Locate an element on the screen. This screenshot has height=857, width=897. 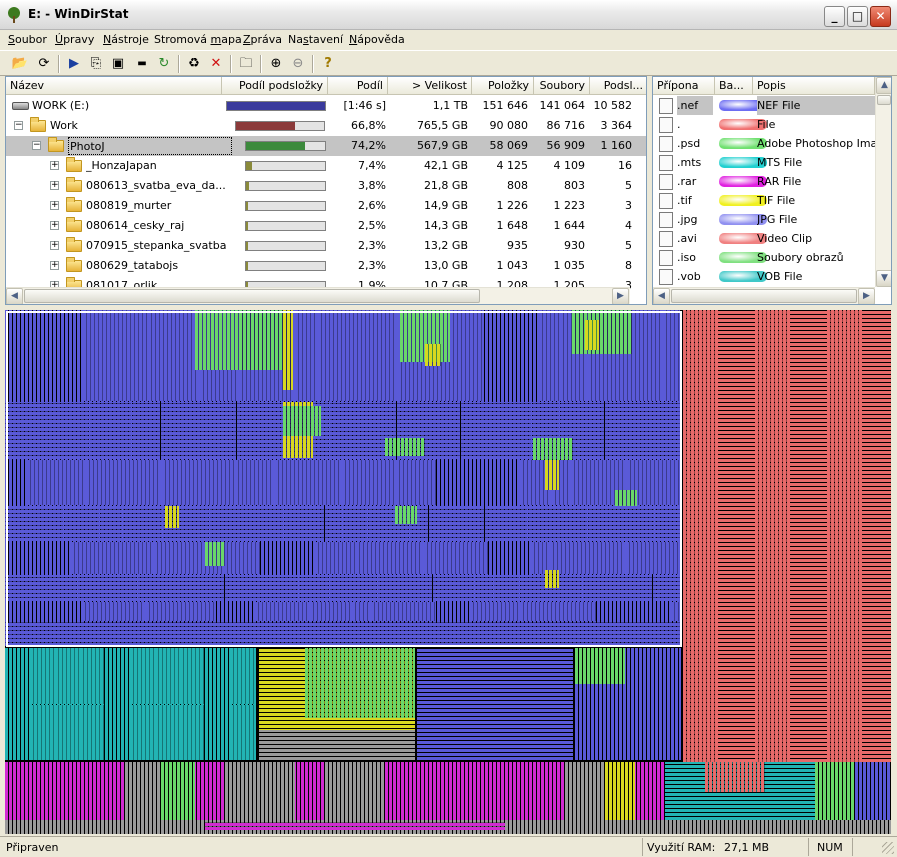
delete-icon: ✕ is located at coordinates (216, 64).